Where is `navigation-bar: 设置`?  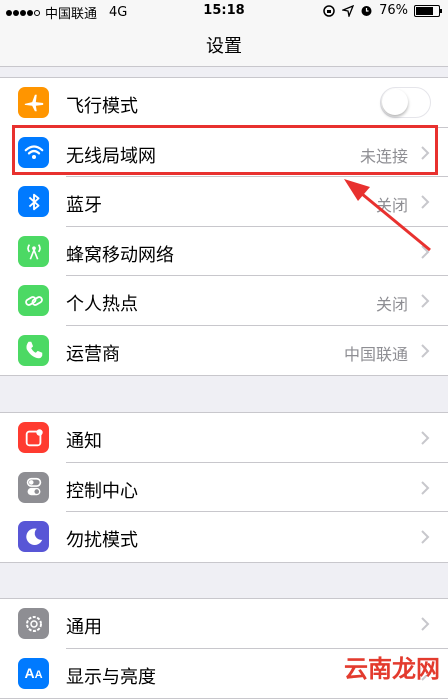 navigation-bar: 设置 is located at coordinates (224, 44).